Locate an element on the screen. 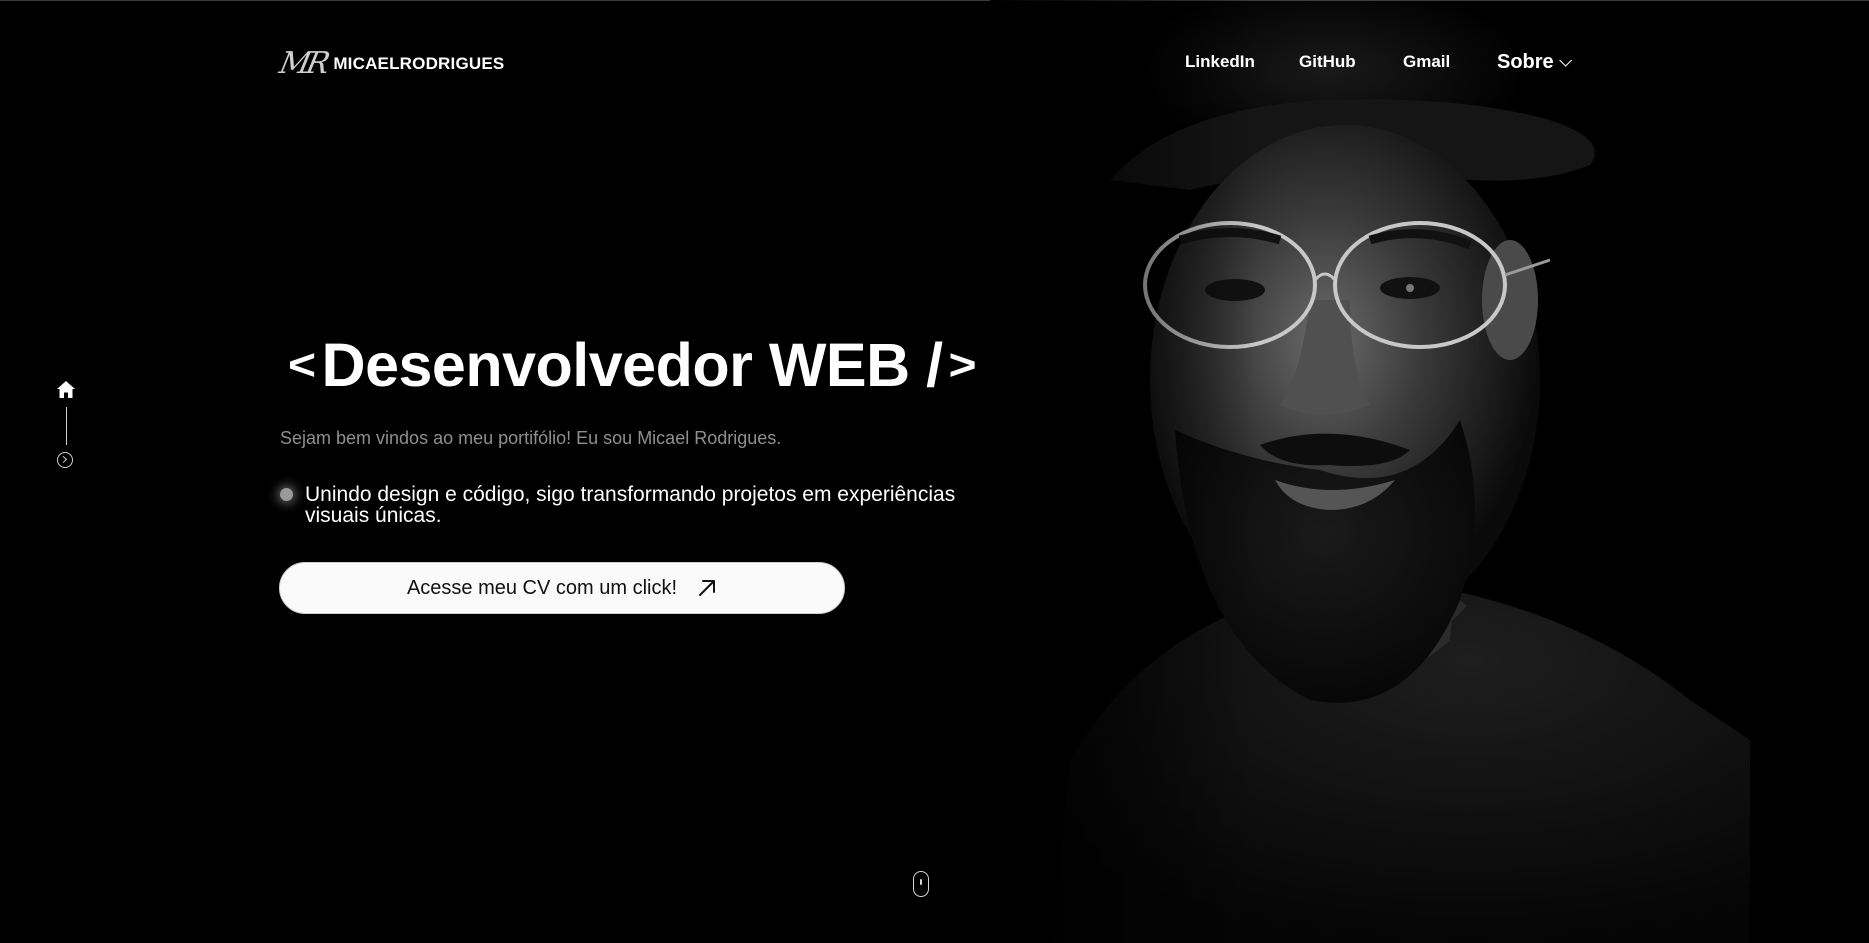 This screenshot has width=1869, height=943. logo-monogram: MR is located at coordinates (303, 63).